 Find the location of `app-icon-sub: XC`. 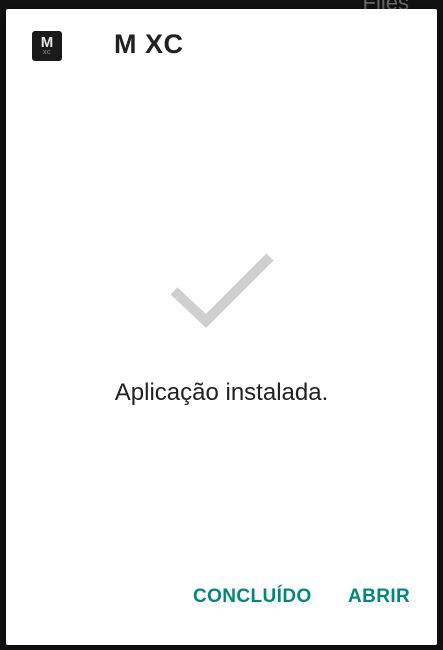

app-icon-sub: XC is located at coordinates (47, 53).